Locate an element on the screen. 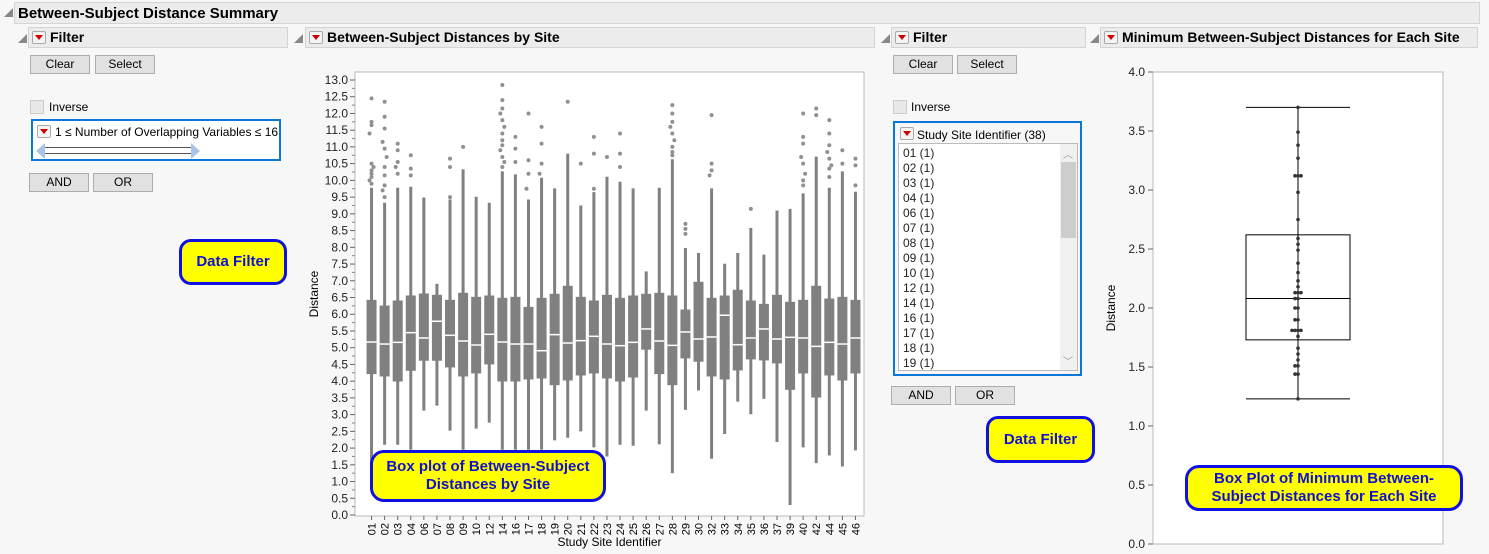 This screenshot has width=1489, height=554. scrollbar-thumb is located at coordinates (1068, 200).